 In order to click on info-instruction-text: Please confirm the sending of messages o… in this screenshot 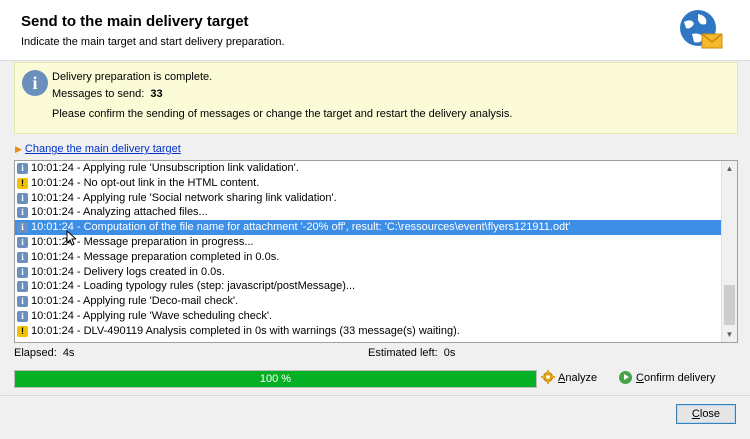, I will do `click(282, 114)`.